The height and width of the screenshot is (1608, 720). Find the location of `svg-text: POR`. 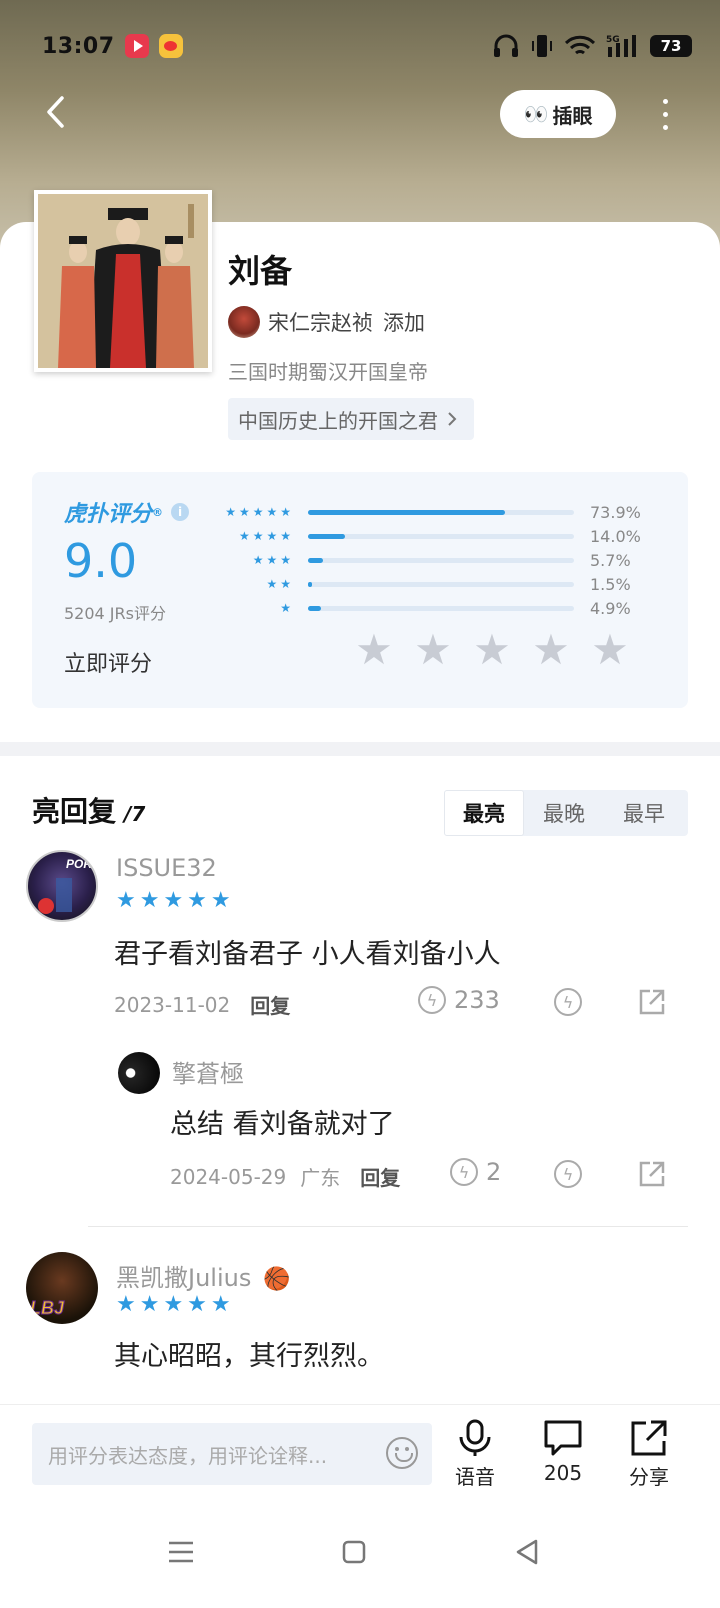

svg-text: POR is located at coordinates (79, 864).